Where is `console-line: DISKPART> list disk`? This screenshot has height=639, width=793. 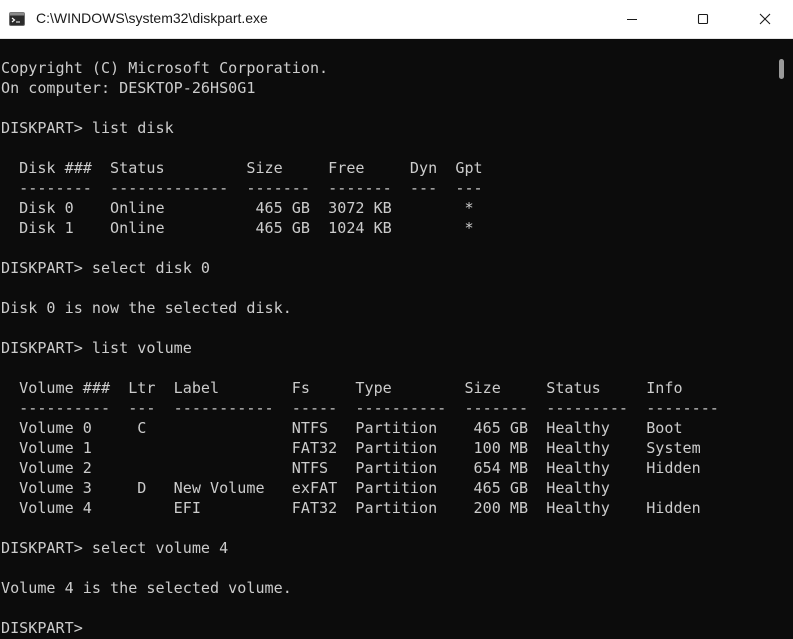
console-line: DISKPART> list disk is located at coordinates (87, 128).